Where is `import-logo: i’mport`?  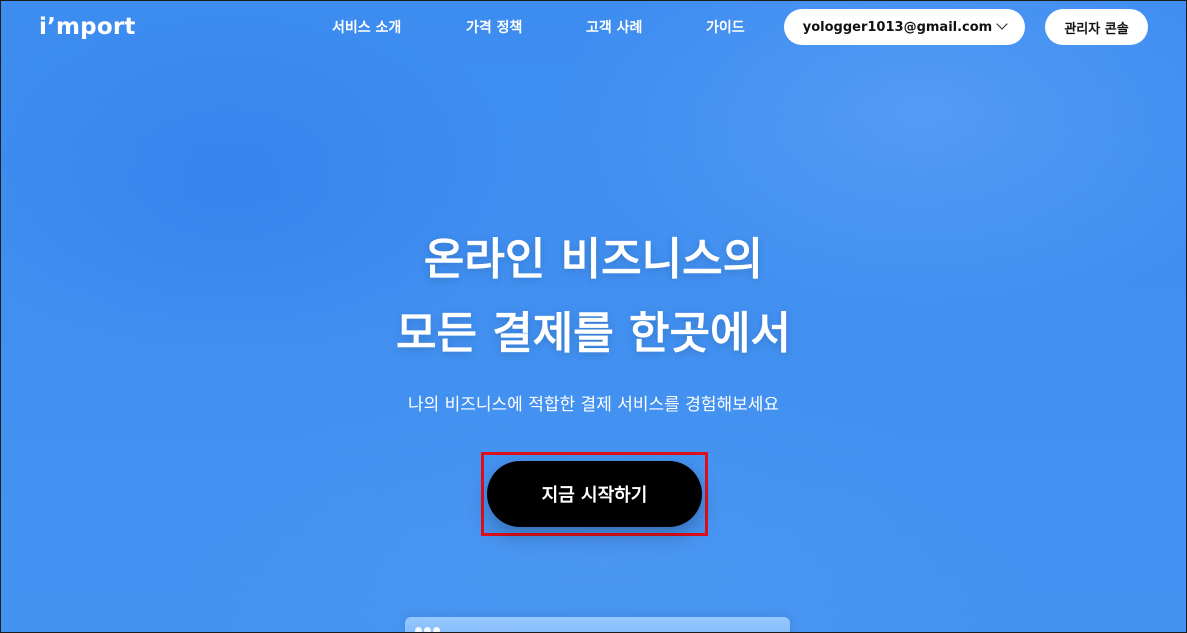
import-logo: i’mport is located at coordinates (87, 27).